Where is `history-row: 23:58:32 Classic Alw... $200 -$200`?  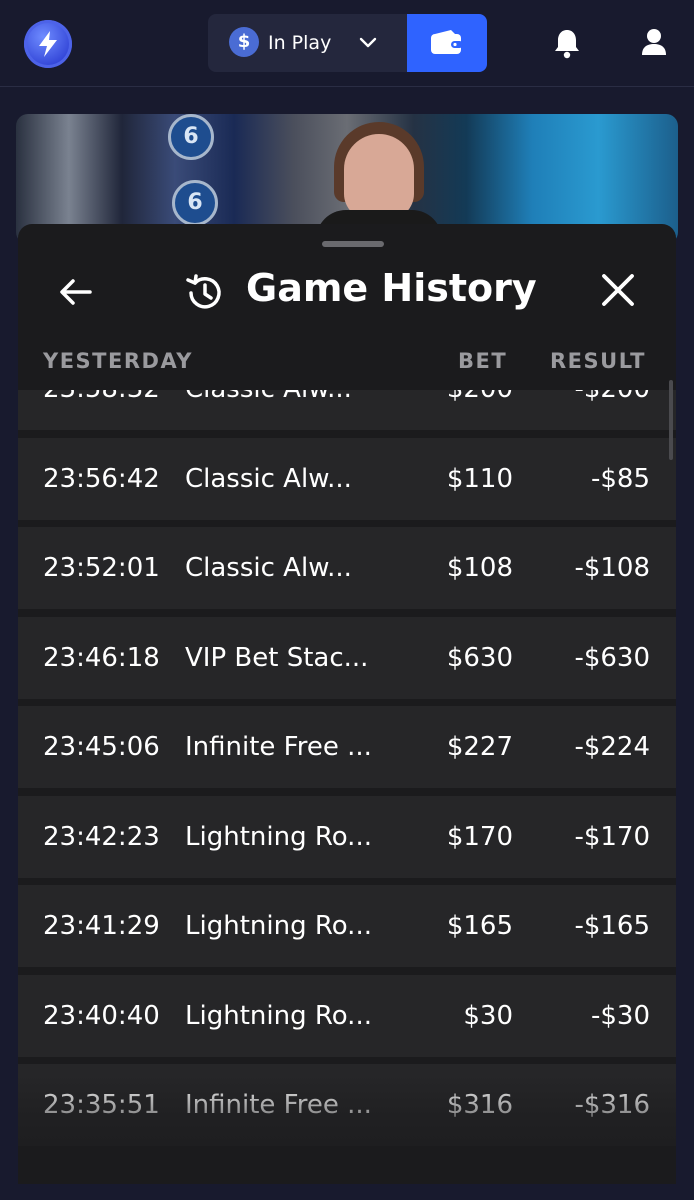
history-row: 23:58:32 Classic Alw... $200 -$200 is located at coordinates (347, 410).